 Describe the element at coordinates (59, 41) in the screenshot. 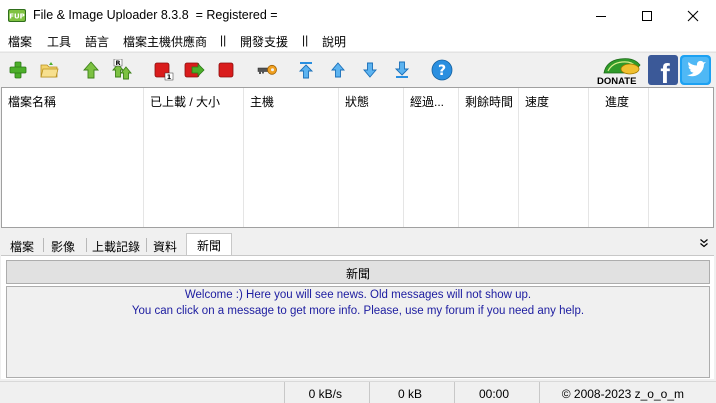

I see `menu-tools: 工具` at that location.